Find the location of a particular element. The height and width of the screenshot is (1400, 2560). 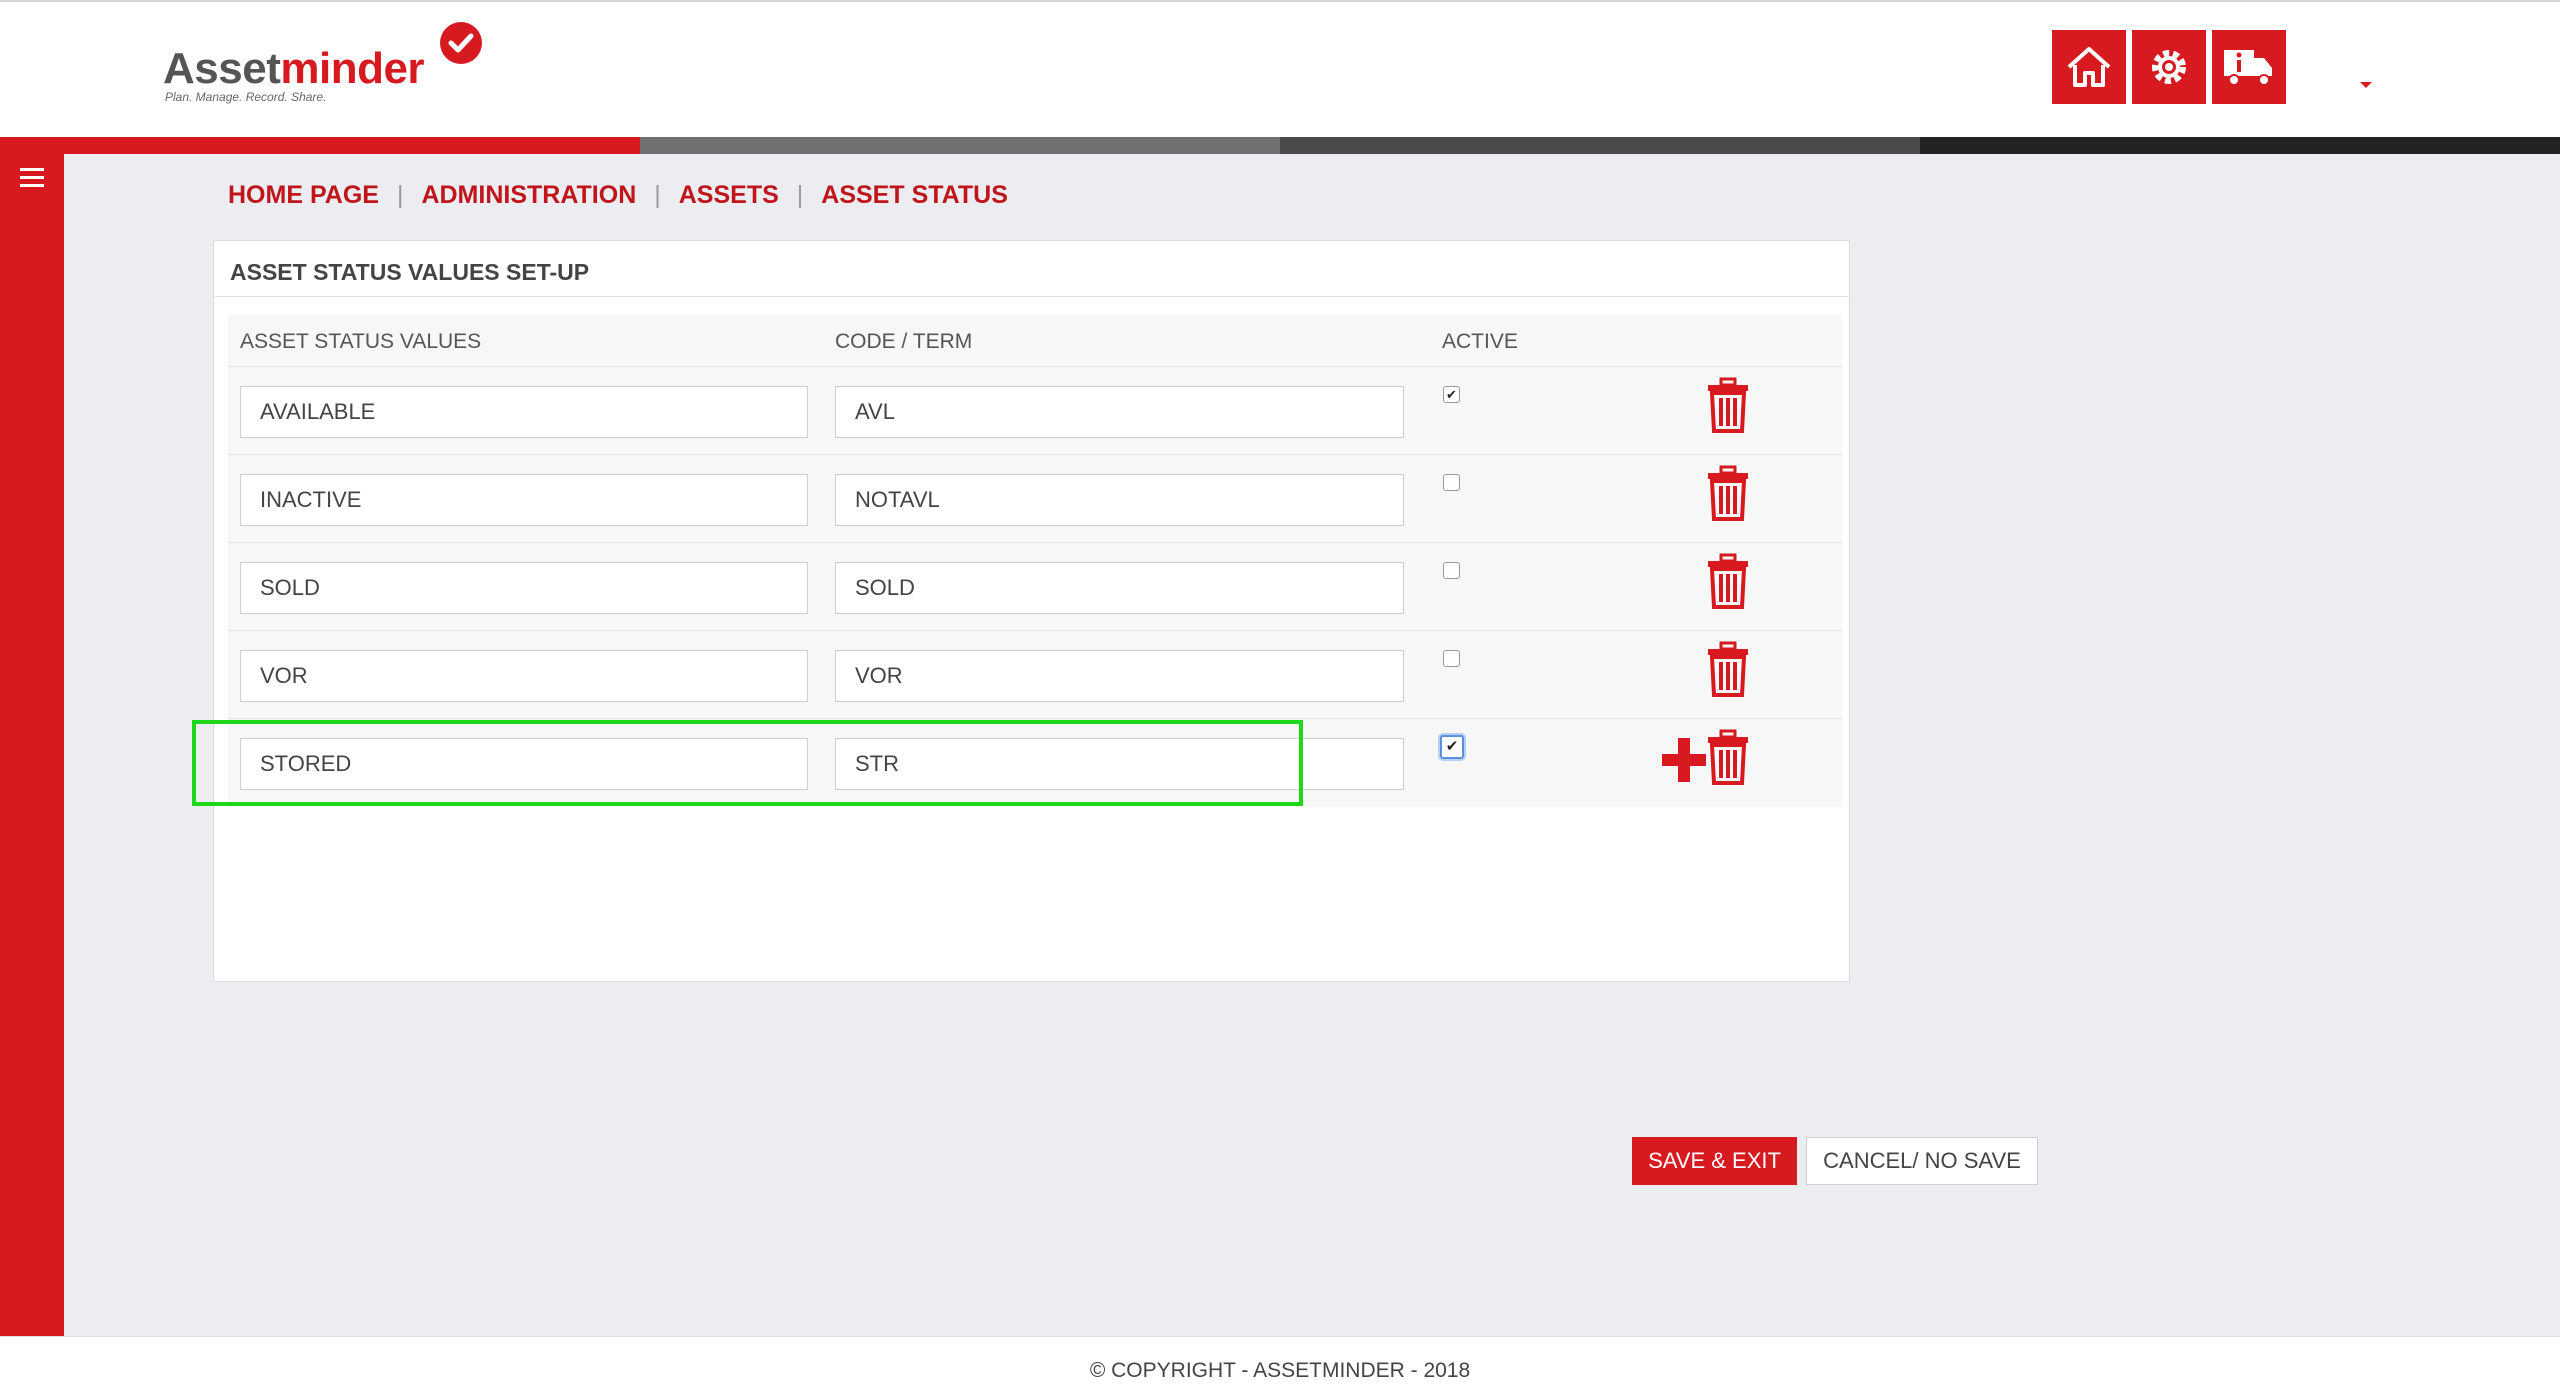

column-header-active: ACTIVE is located at coordinates (1480, 341).